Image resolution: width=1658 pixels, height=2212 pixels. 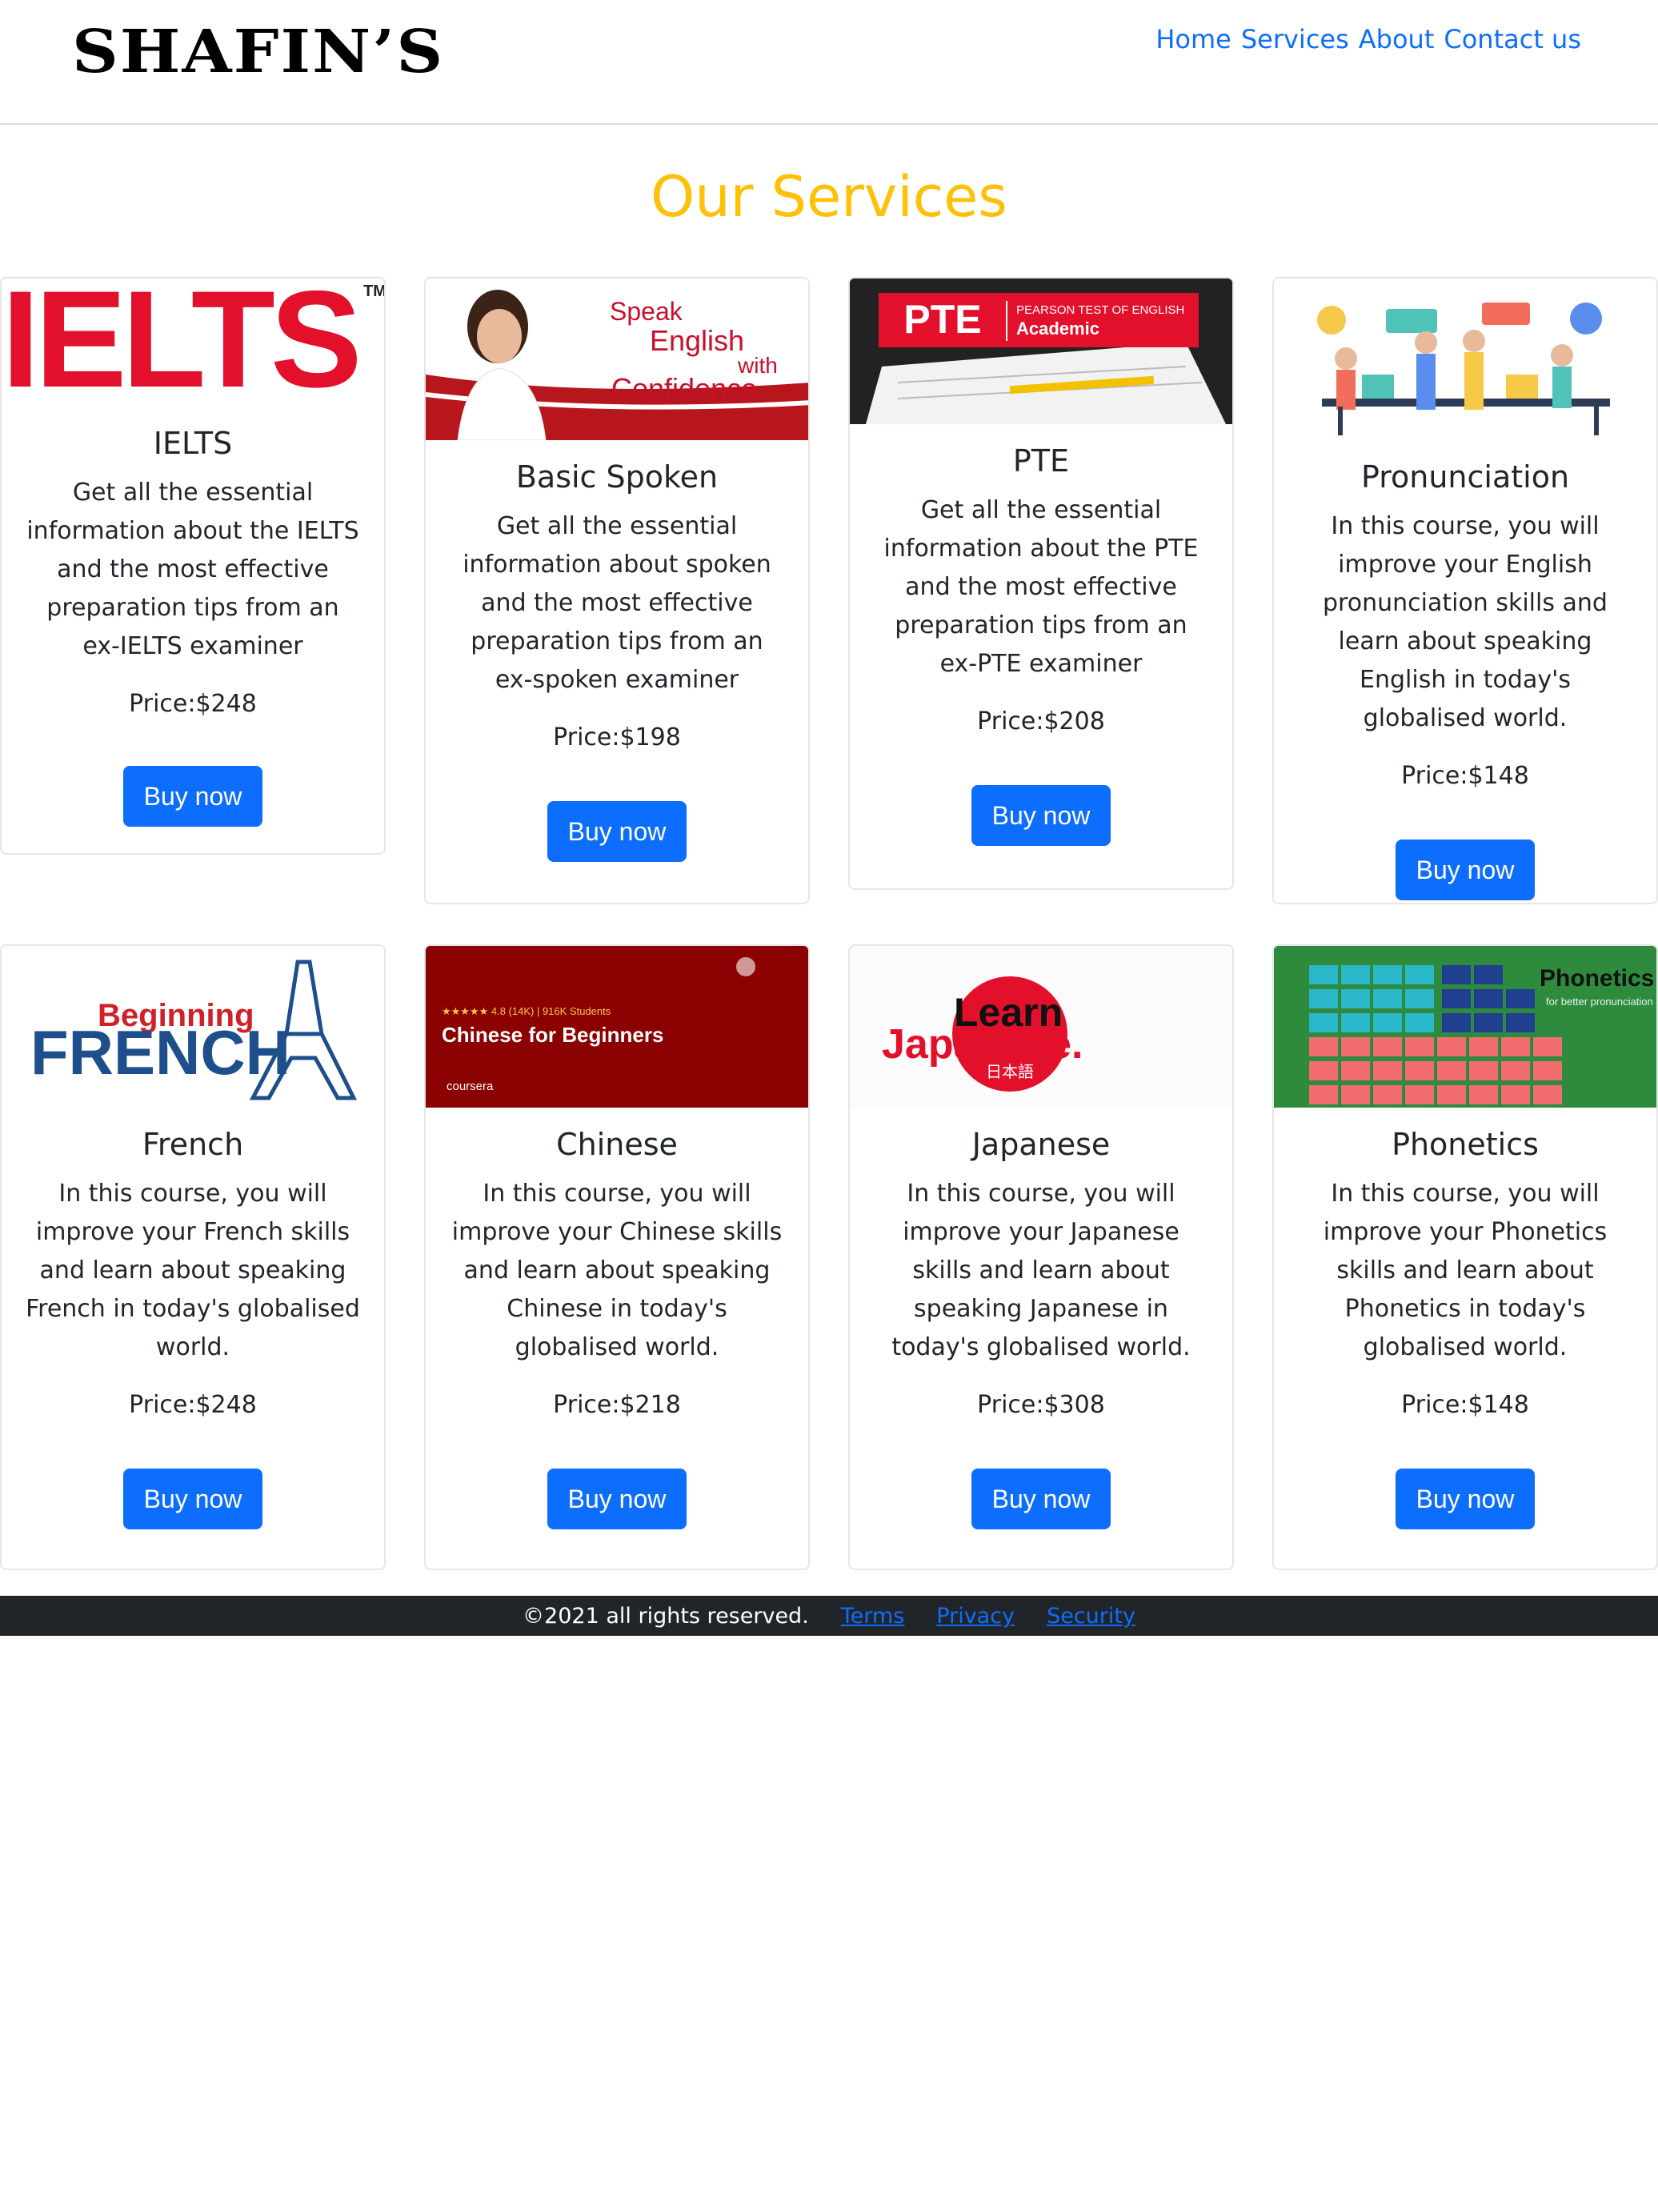 I want to click on card-title: Pronunciation, so click(x=1465, y=477).